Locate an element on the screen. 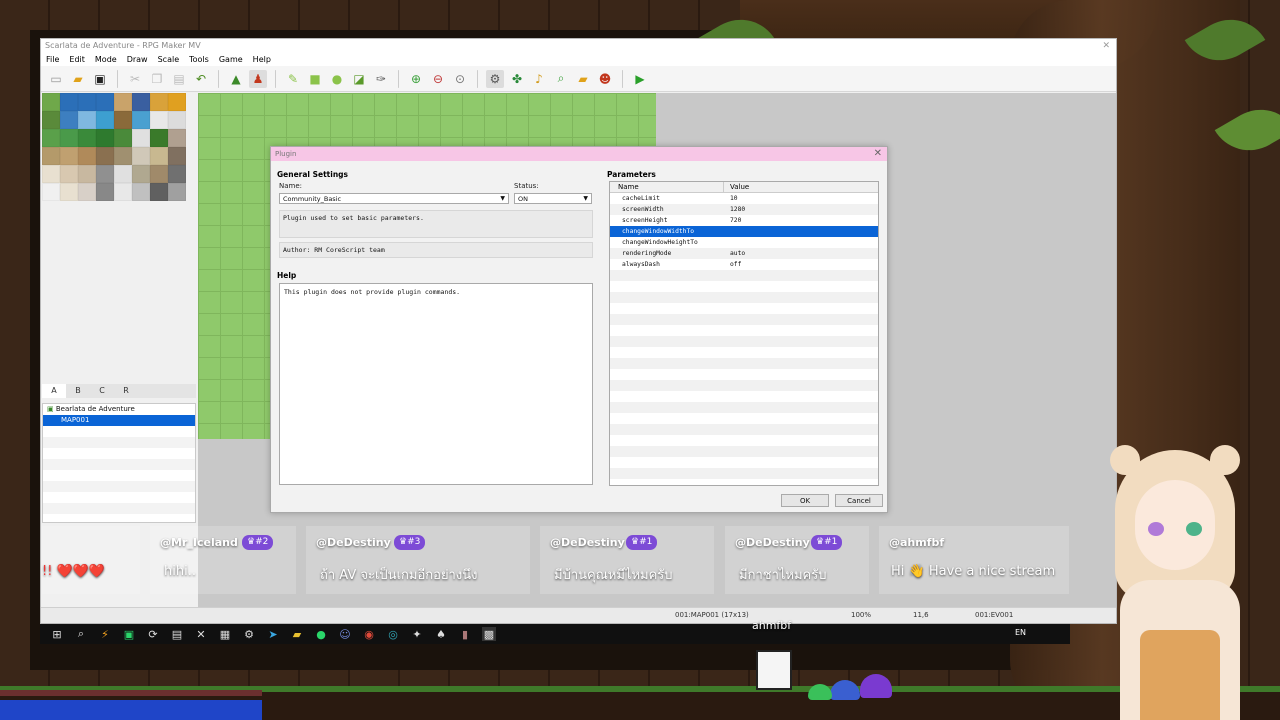  plugin-status-select: ON ▼ is located at coordinates (553, 198).